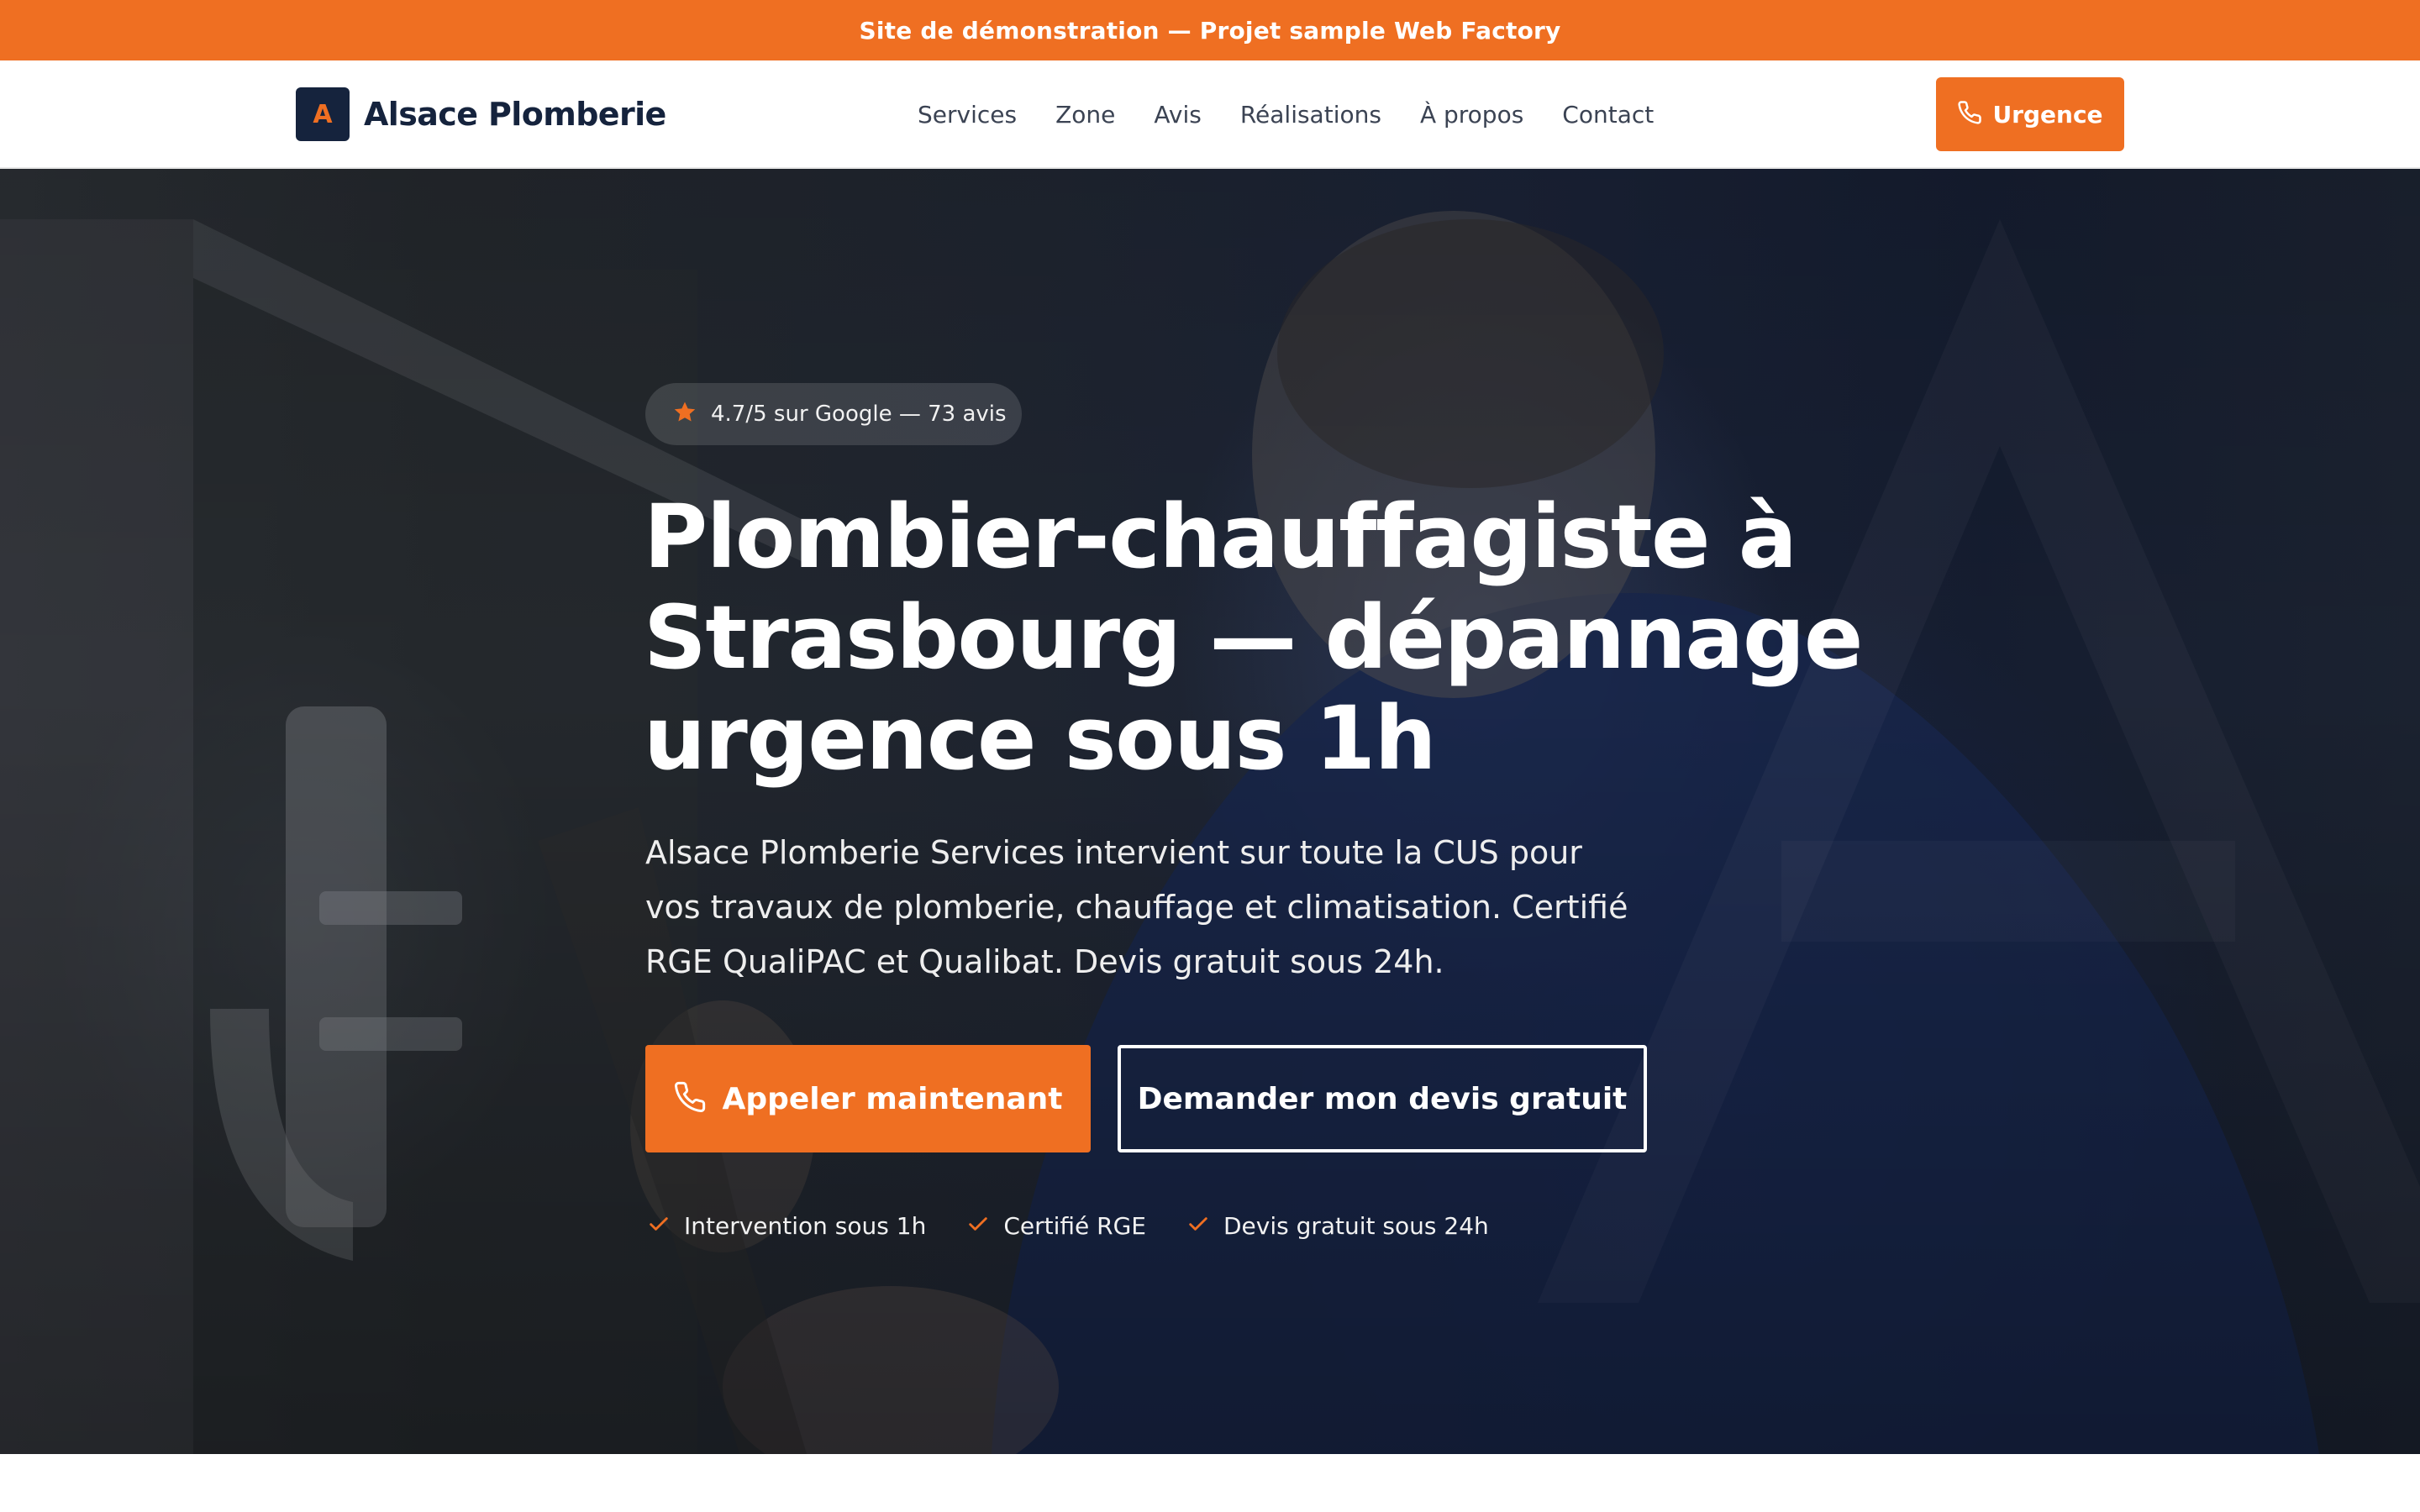 Image resolution: width=2420 pixels, height=1512 pixels. I want to click on hero-title-line: Strasbourg — dépannage, so click(1254, 637).